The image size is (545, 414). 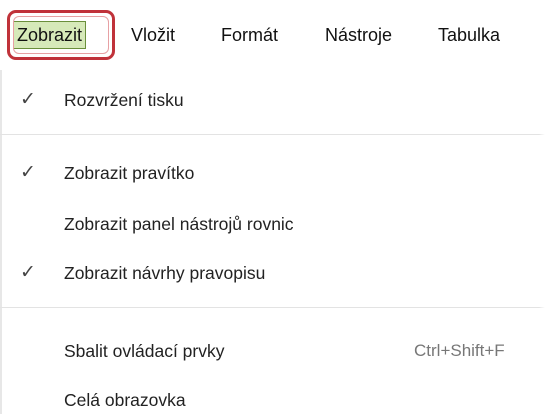 I want to click on menu-item-cela-obrazovka: Celá obrazovka, so click(x=272, y=398).